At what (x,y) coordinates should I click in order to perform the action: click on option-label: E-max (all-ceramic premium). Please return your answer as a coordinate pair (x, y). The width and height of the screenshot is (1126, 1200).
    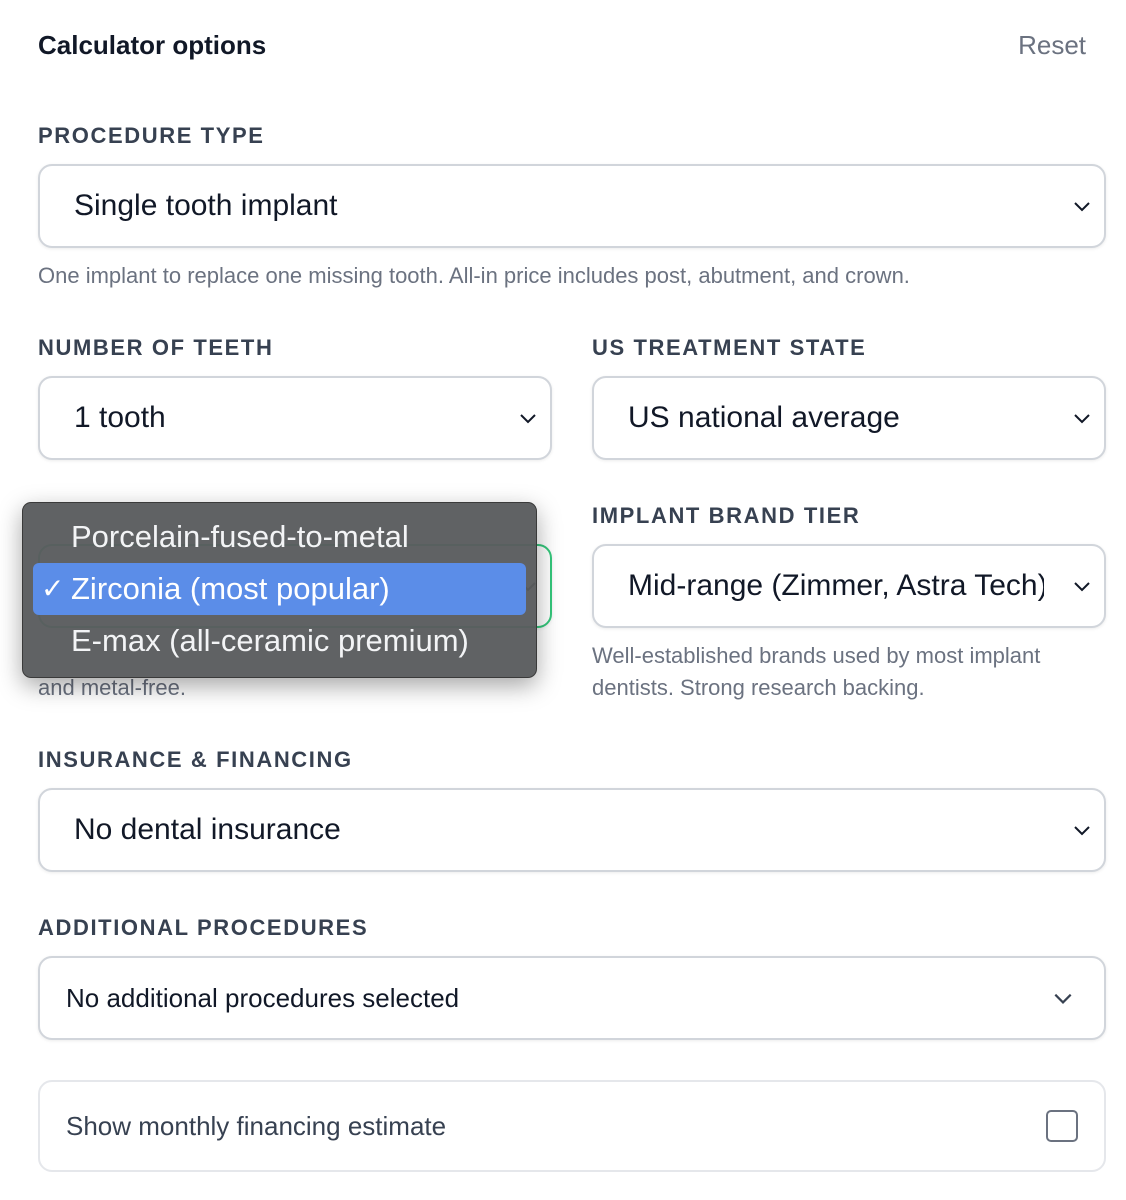
    Looking at the image, I should click on (270, 640).